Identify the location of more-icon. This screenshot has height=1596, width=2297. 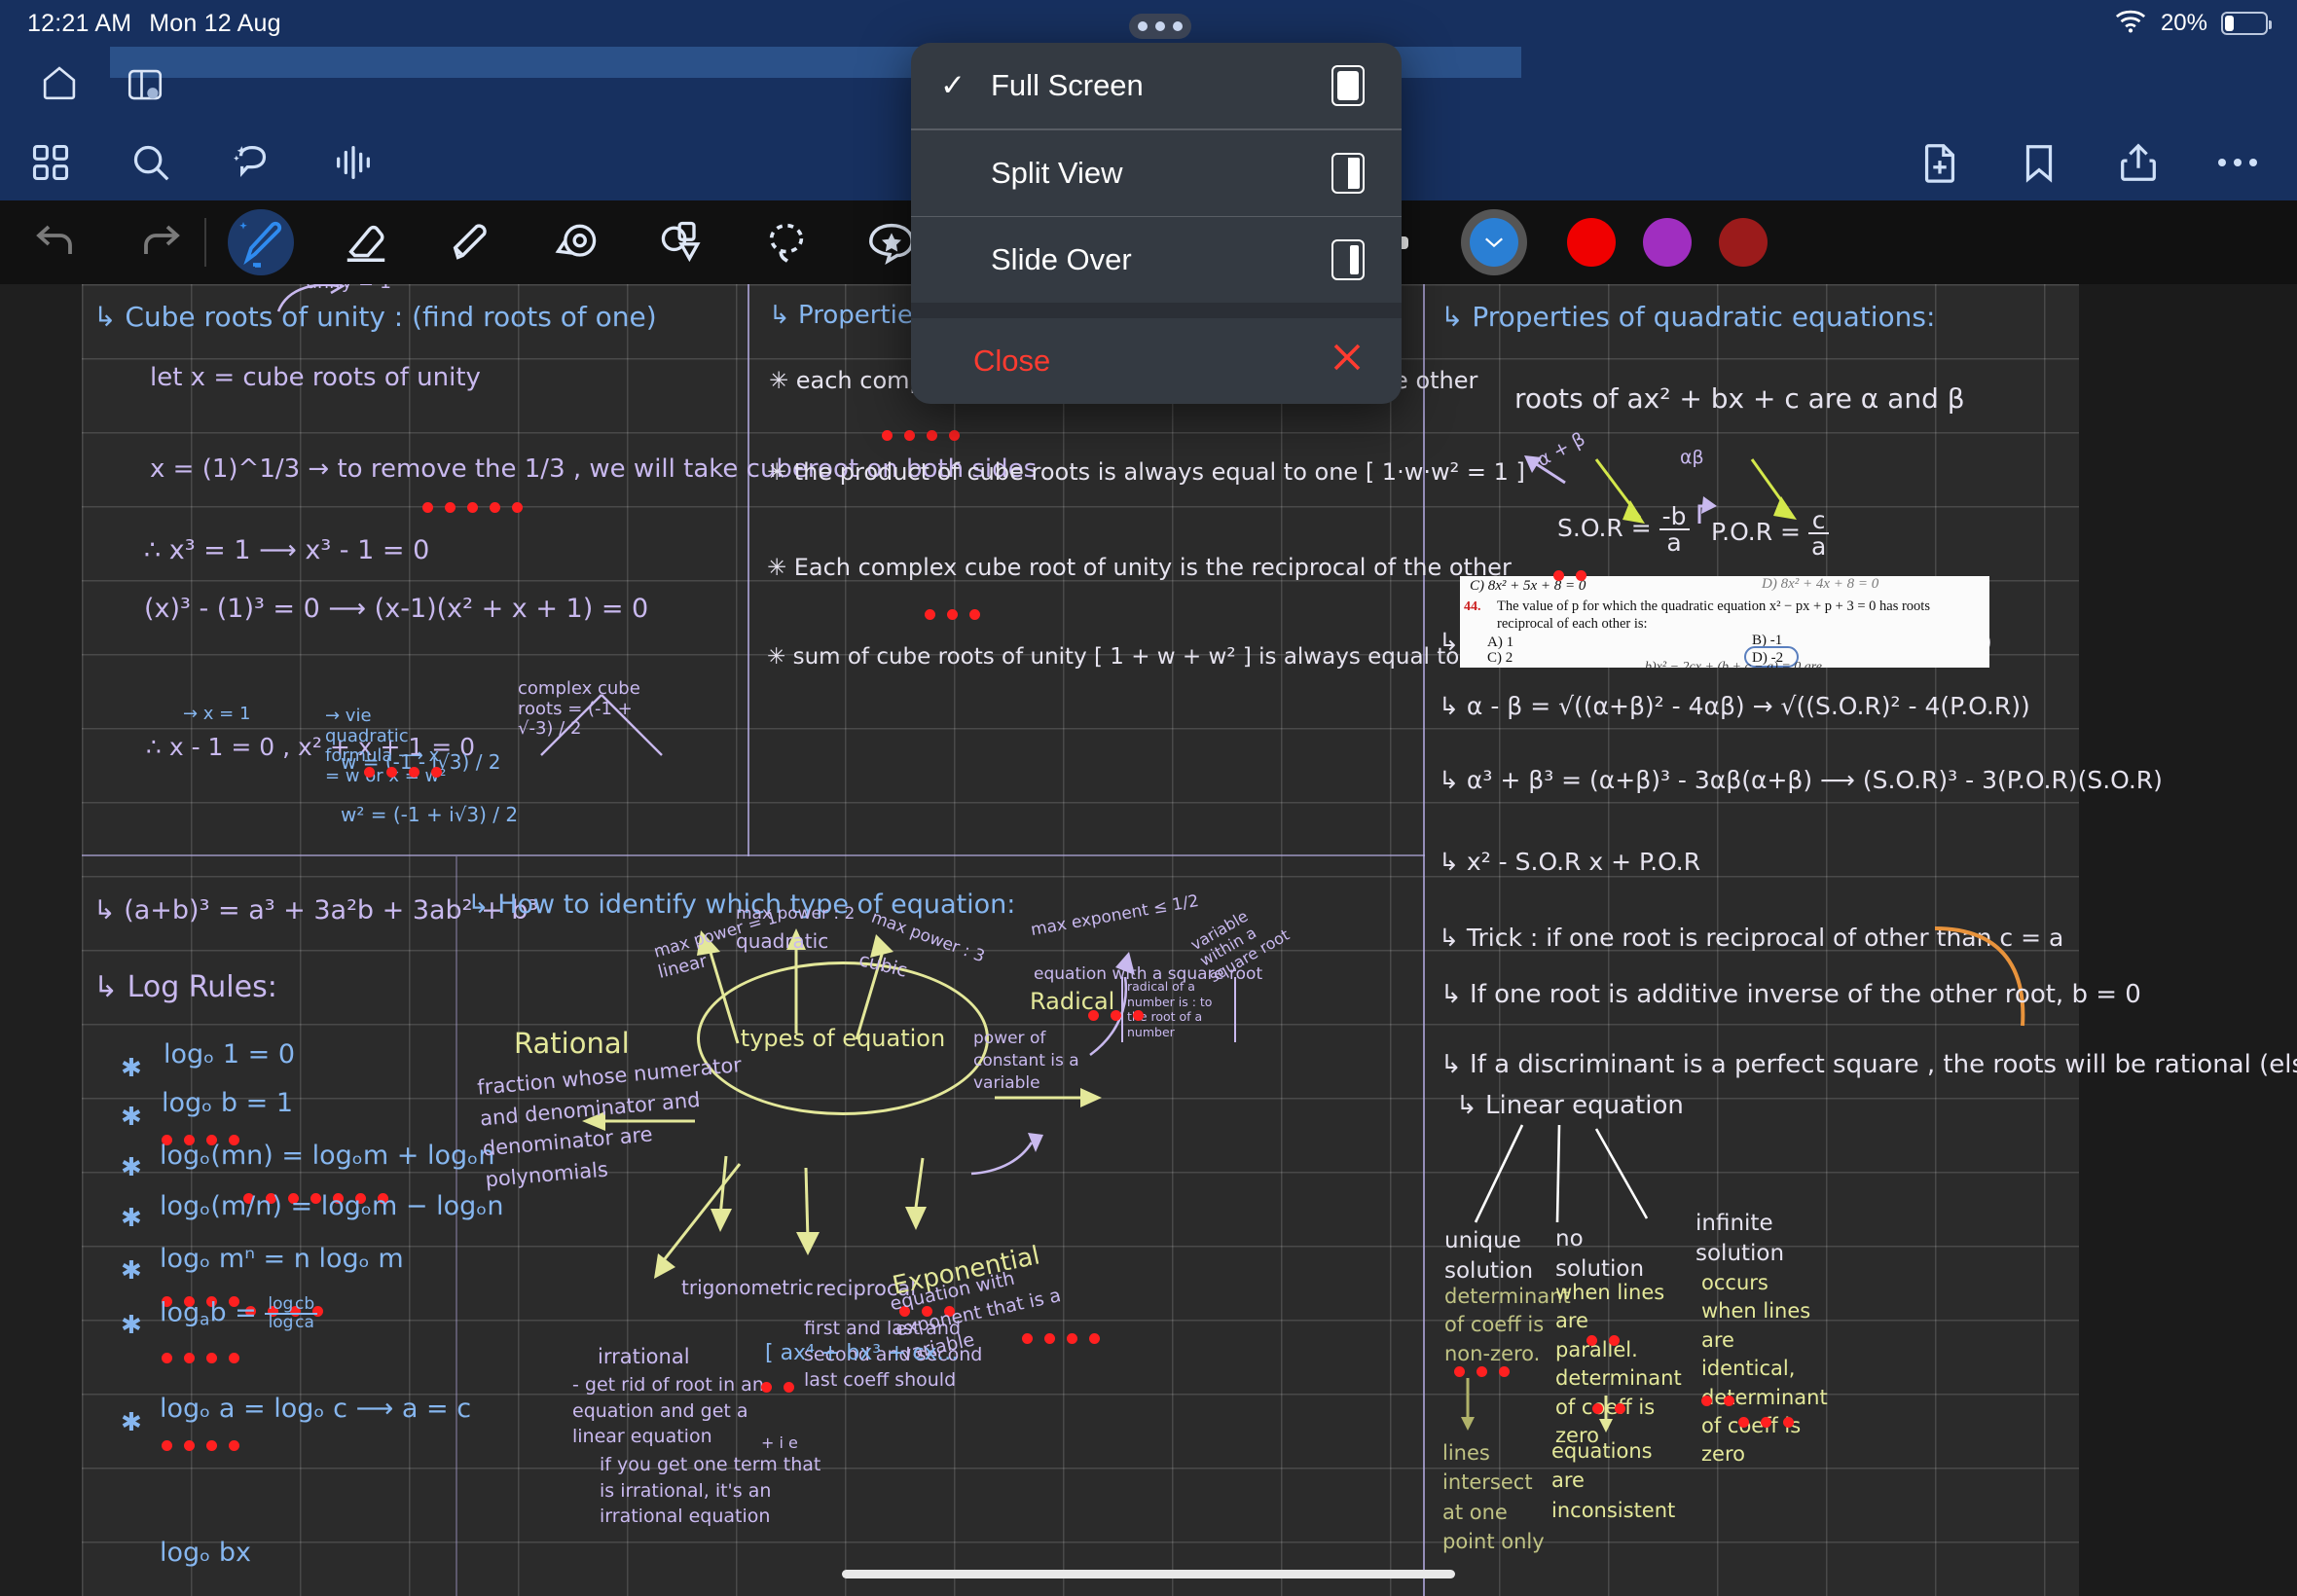
(2237, 165).